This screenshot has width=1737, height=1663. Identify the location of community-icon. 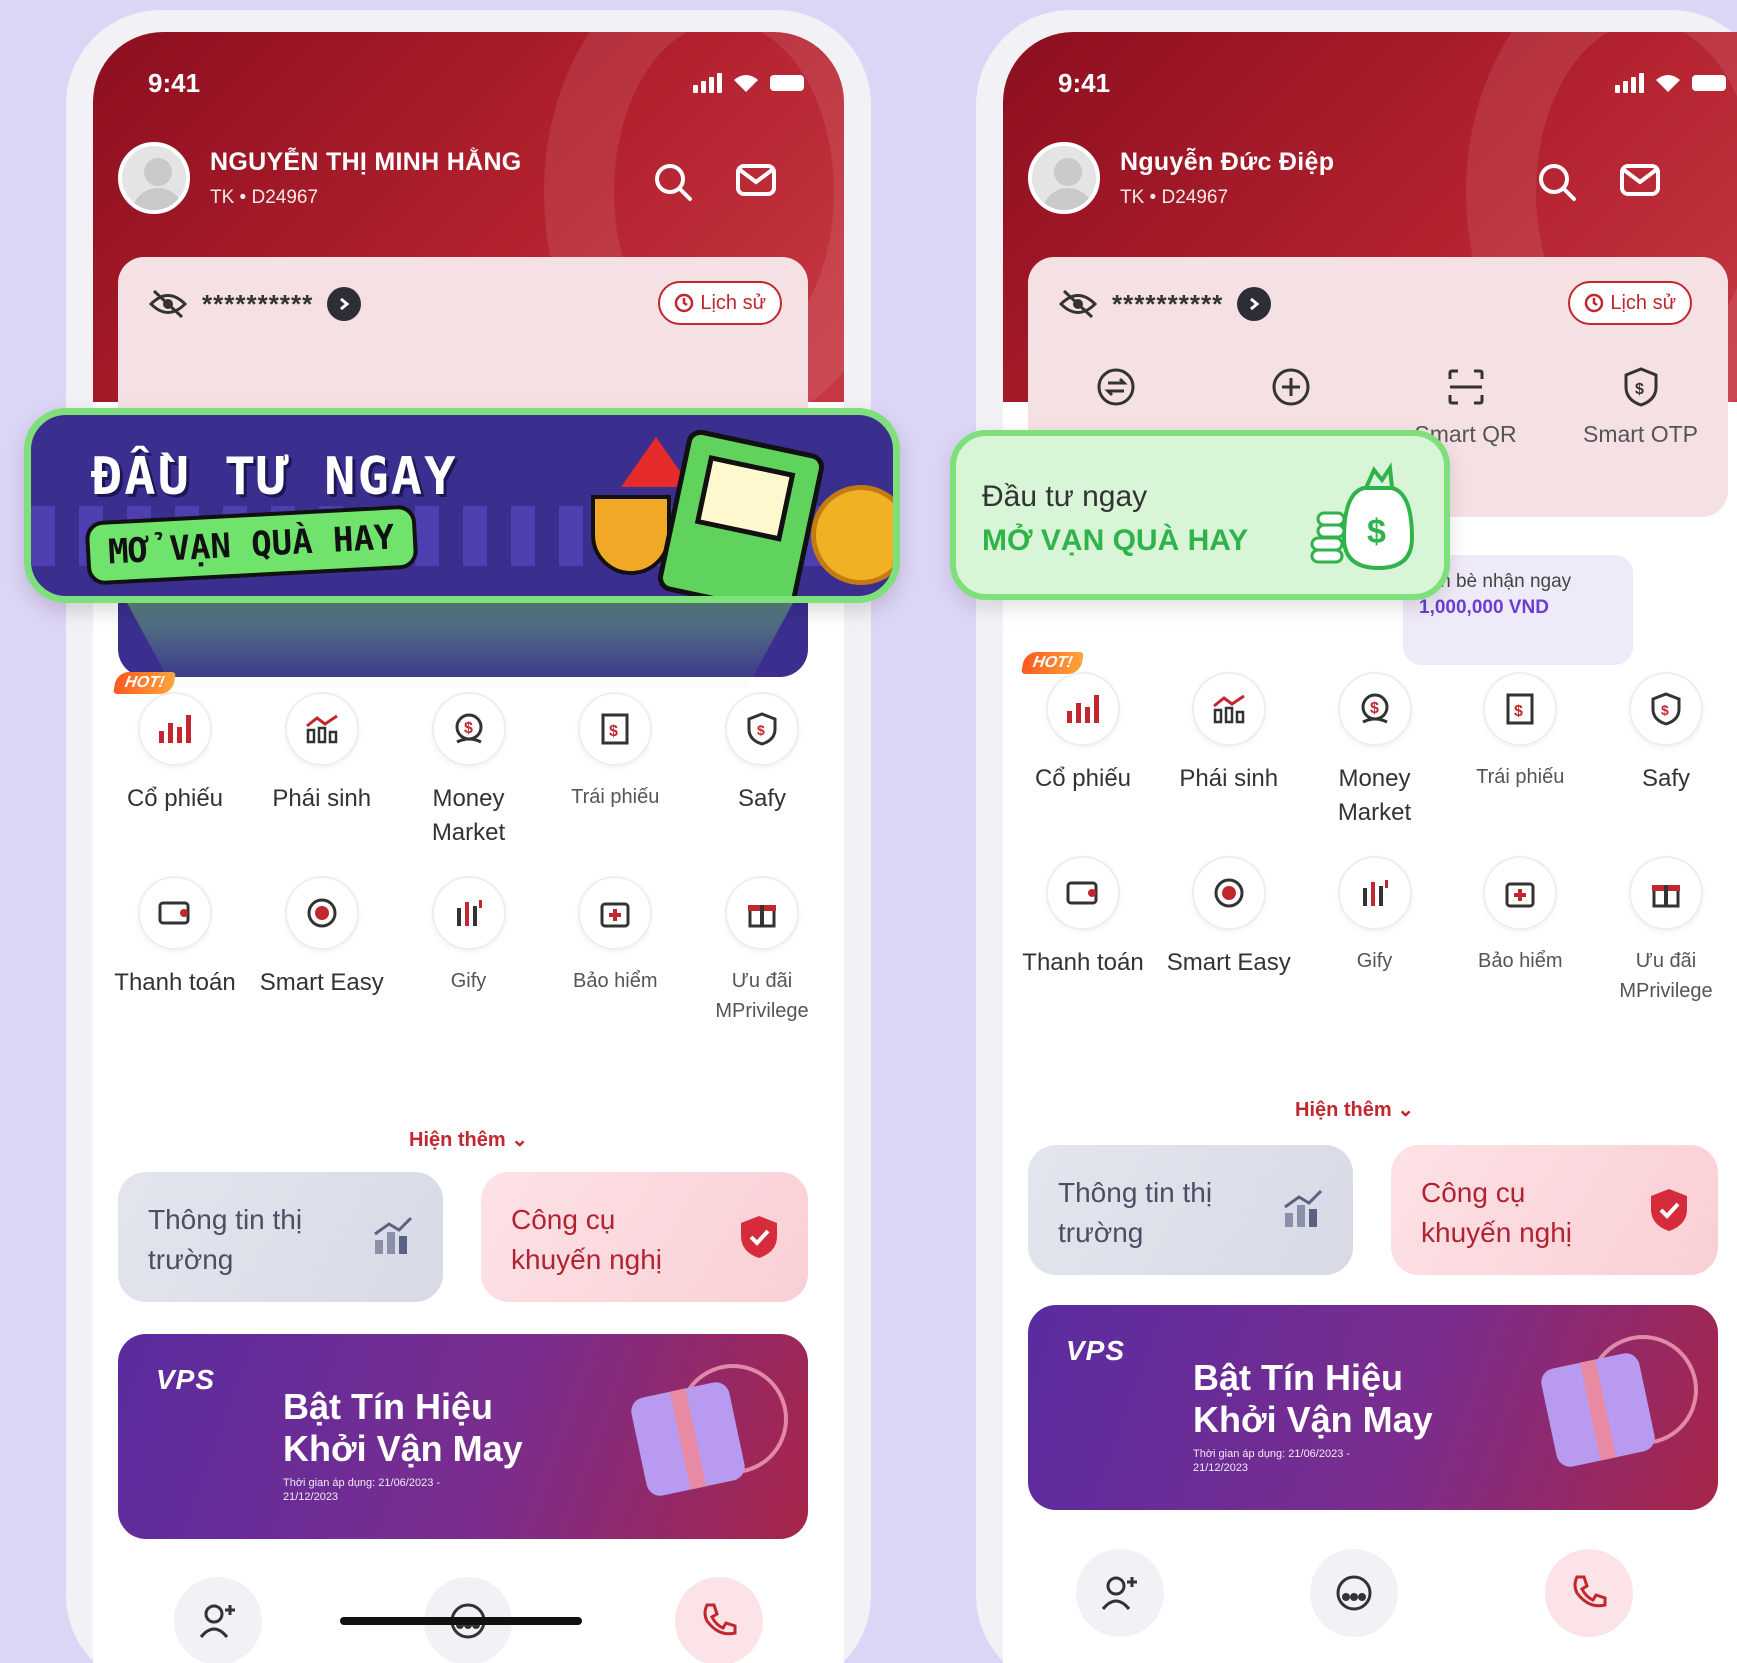
(1354, 1593).